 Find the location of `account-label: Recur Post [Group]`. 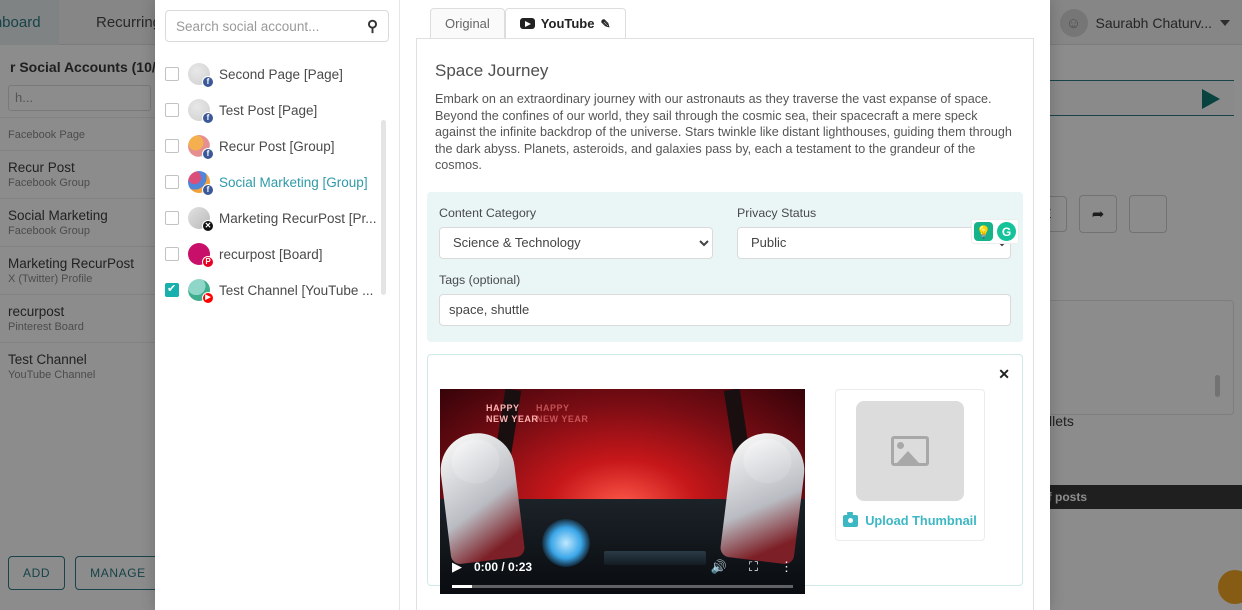

account-label: Recur Post [Group] is located at coordinates (277, 146).